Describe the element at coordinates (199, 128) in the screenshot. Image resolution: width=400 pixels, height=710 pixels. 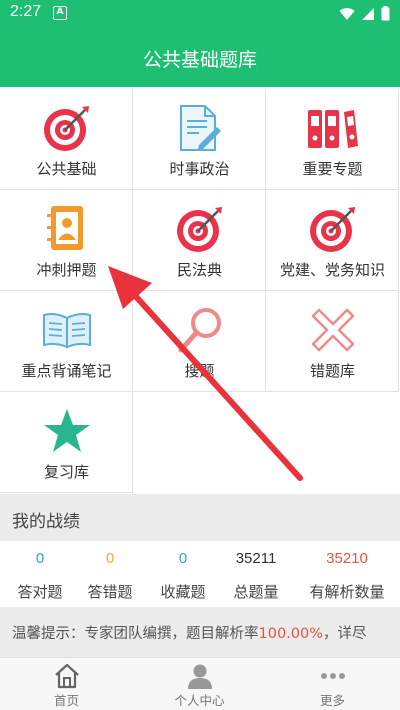
I see `document-pen-icon` at that location.